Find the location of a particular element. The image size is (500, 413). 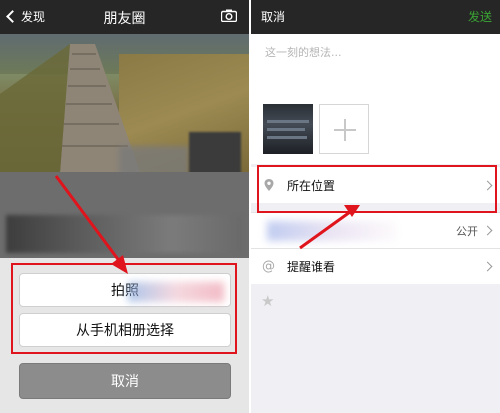

avatar is located at coordinates (215, 152).